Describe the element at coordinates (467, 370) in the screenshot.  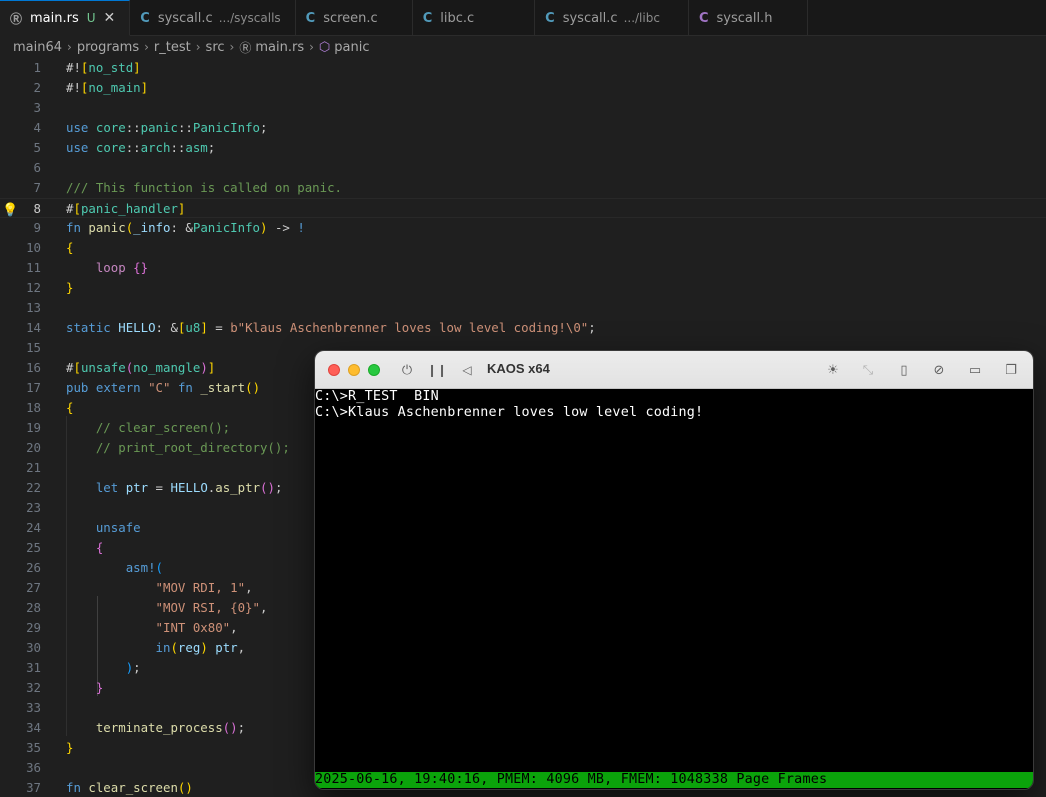
I see `back-icon: ◁` at that location.